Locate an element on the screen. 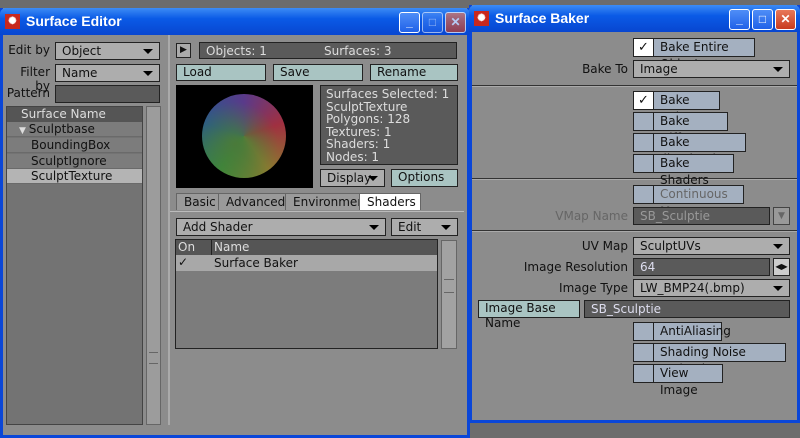 The image size is (800, 438). tab-shaders: Shaders is located at coordinates (390, 201).